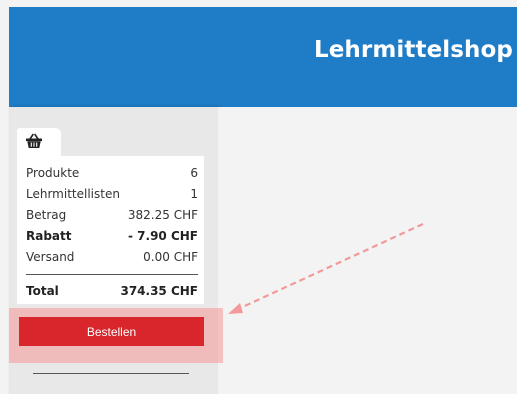  I want to click on summary-value: 382.25 CHF, so click(162, 215).